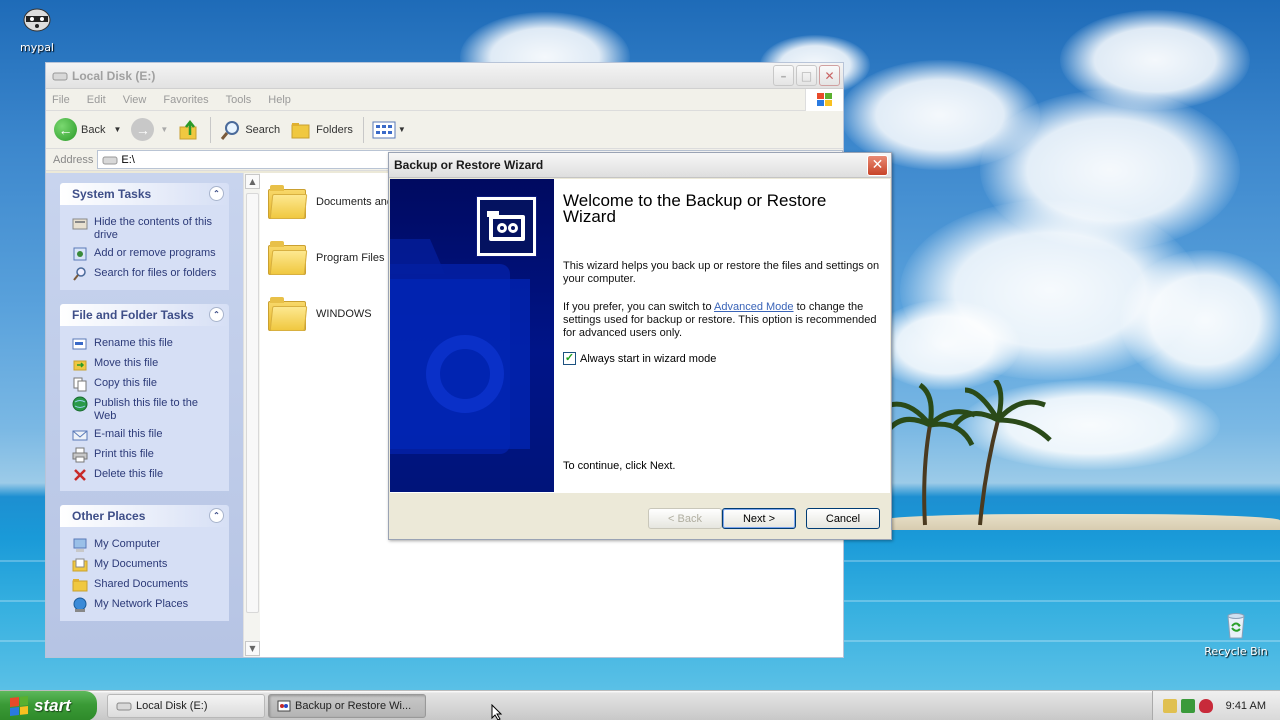 Image resolution: width=1280 pixels, height=720 pixels. Describe the element at coordinates (189, 130) in the screenshot. I see `up-folder-button` at that location.